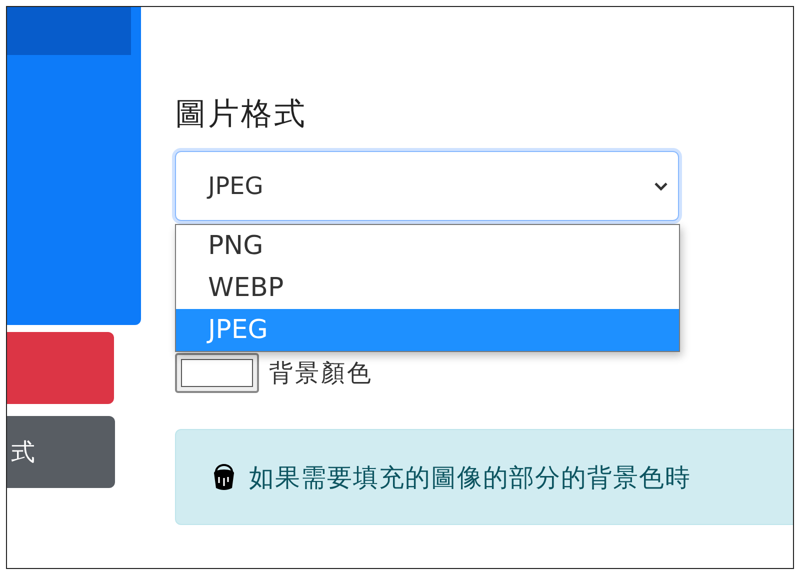  I want to click on color-label: 背景顏色, so click(321, 373).